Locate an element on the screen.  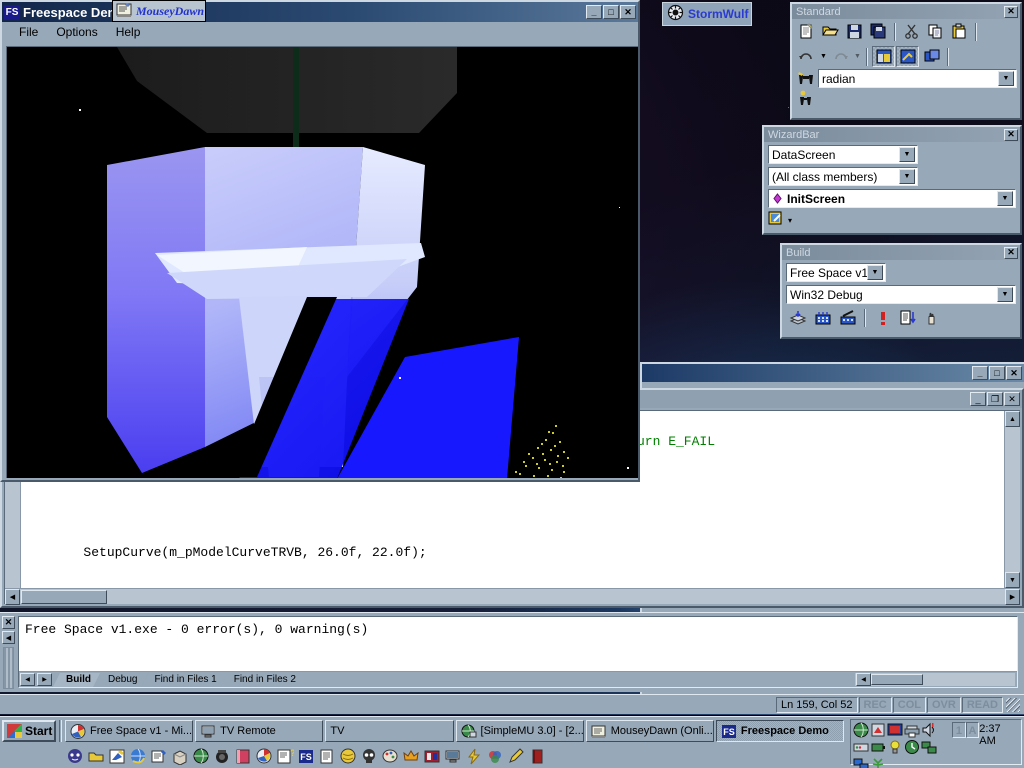
tab-debug: Debug is located at coordinates (120, 680).